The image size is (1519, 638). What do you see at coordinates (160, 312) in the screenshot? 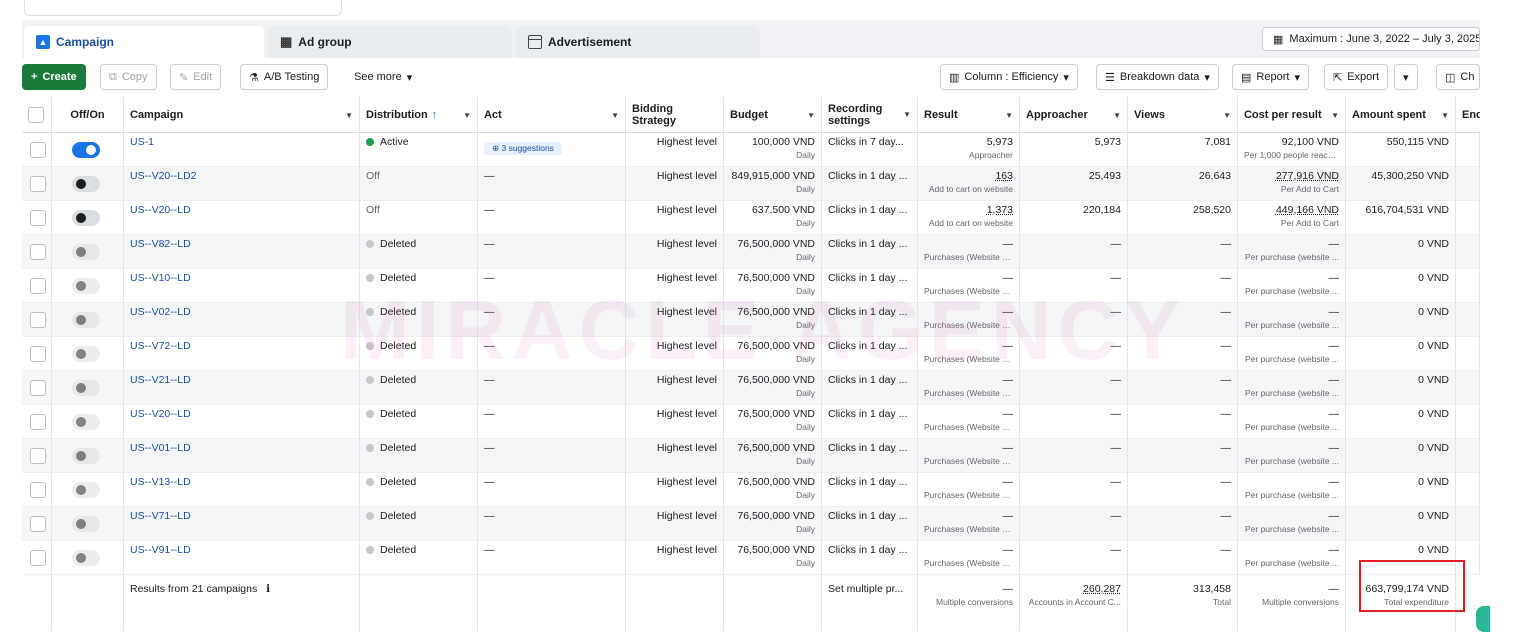
I see `campaign-name-link: US--V02--LD` at bounding box center [160, 312].